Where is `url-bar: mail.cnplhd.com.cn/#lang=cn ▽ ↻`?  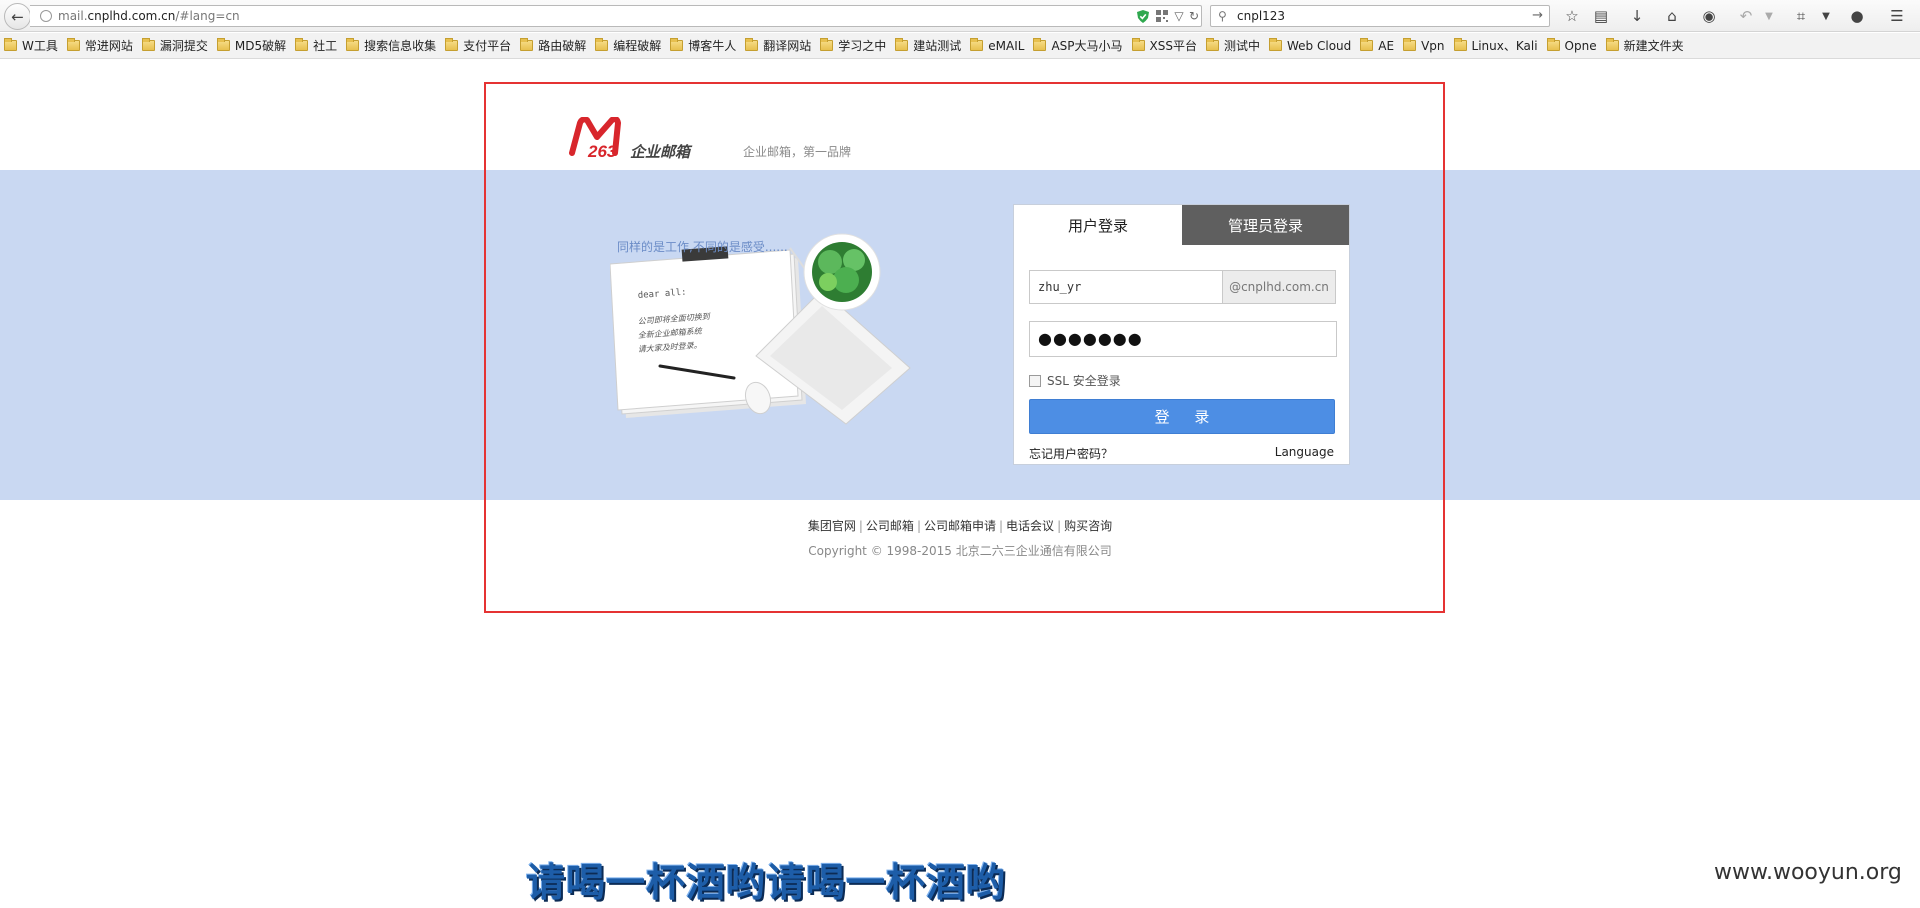 url-bar: mail.cnplhd.com.cn/#lang=cn ▽ ↻ is located at coordinates (616, 16).